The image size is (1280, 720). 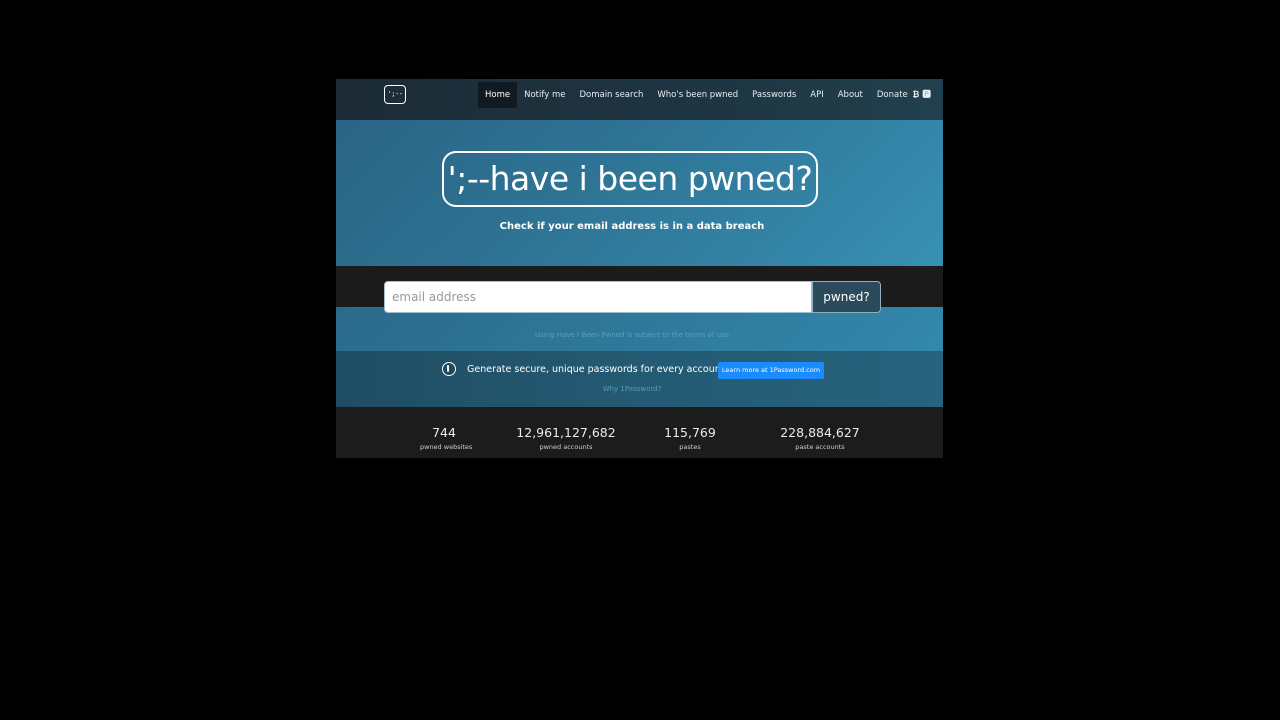 What do you see at coordinates (771, 370) in the screenshot?
I see `learn-more-button: Learn more at 1Password.com` at bounding box center [771, 370].